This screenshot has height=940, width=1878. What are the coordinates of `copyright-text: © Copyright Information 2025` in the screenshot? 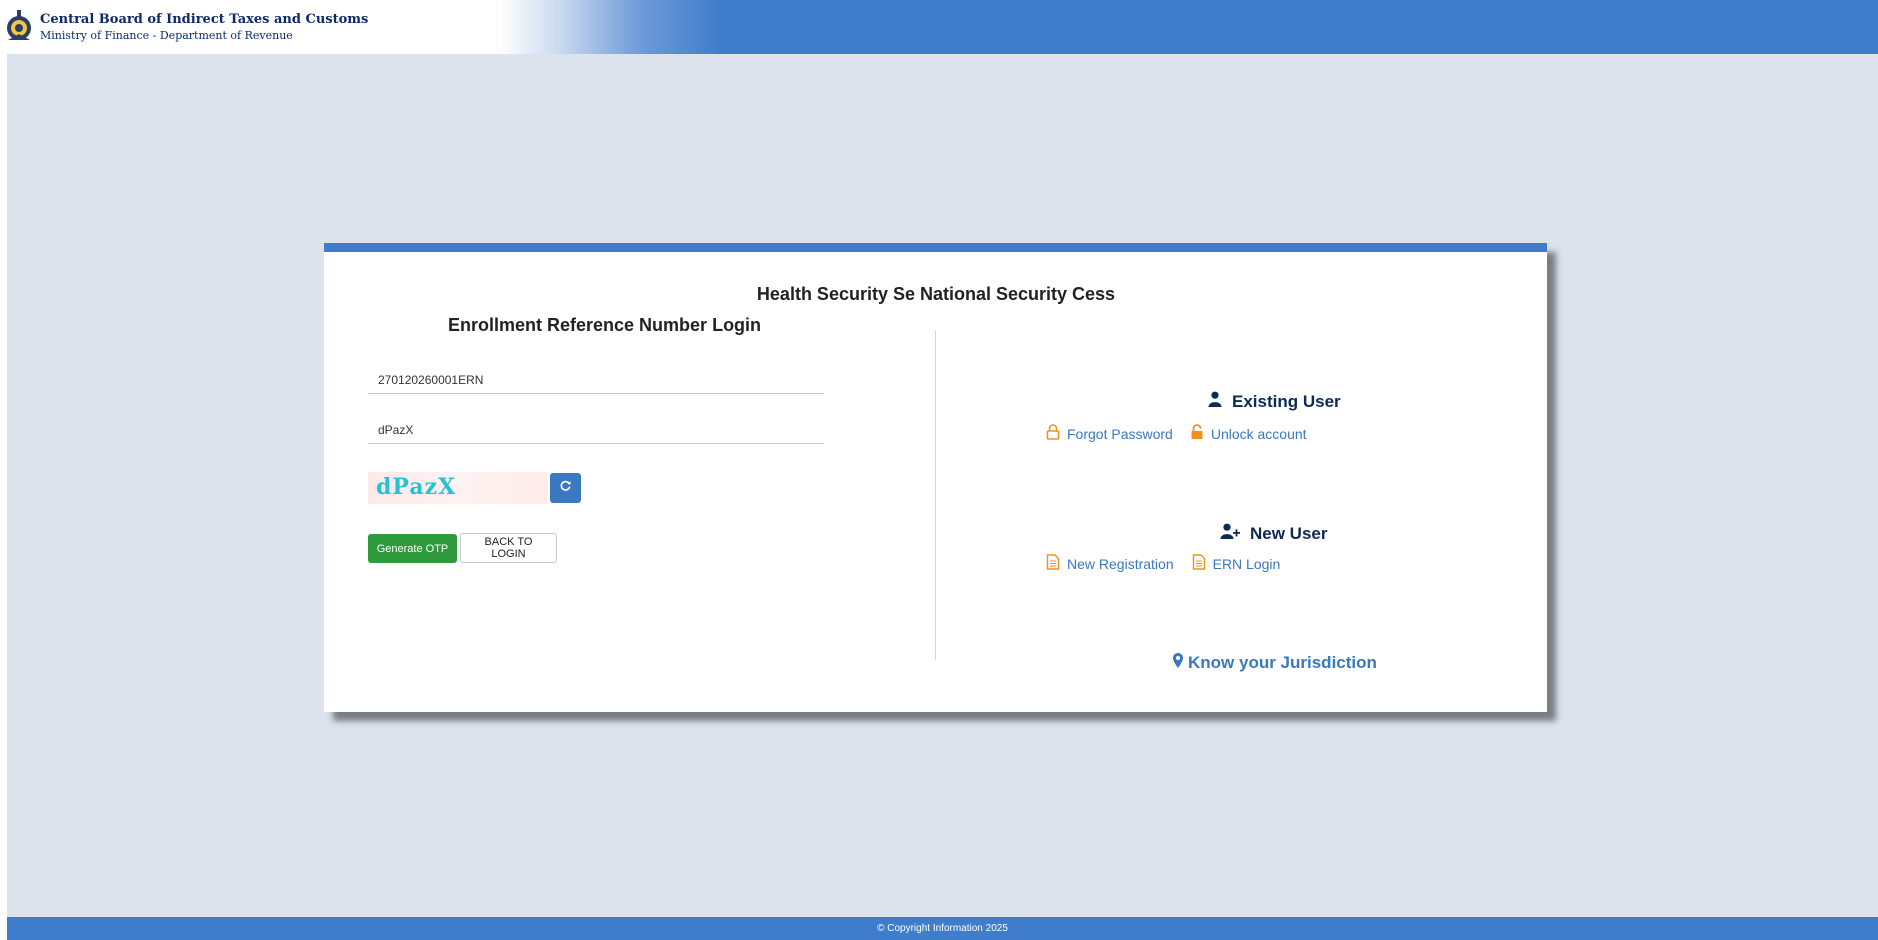 It's located at (942, 928).